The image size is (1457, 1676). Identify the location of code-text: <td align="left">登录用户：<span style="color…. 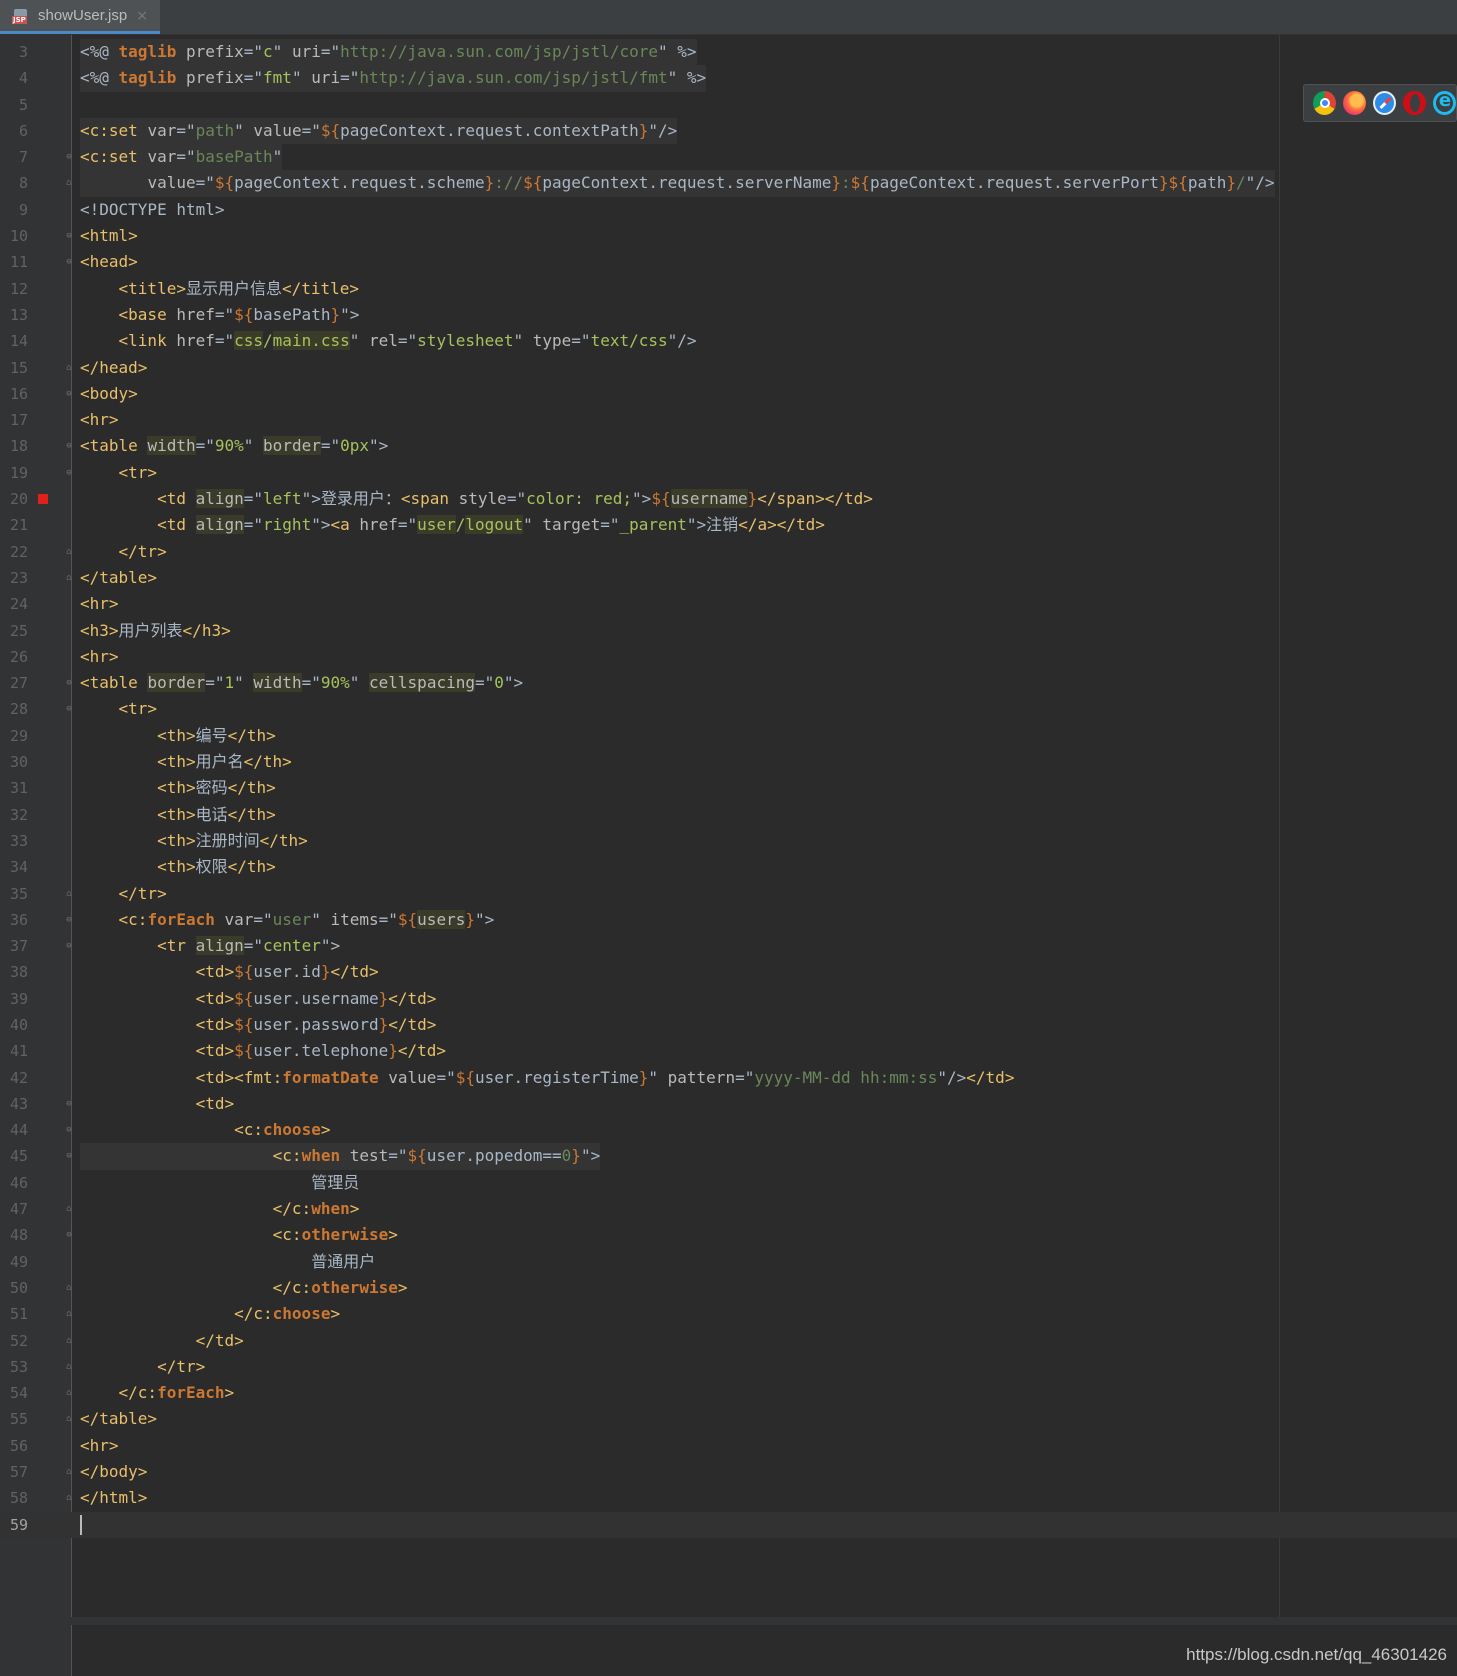
(476, 499).